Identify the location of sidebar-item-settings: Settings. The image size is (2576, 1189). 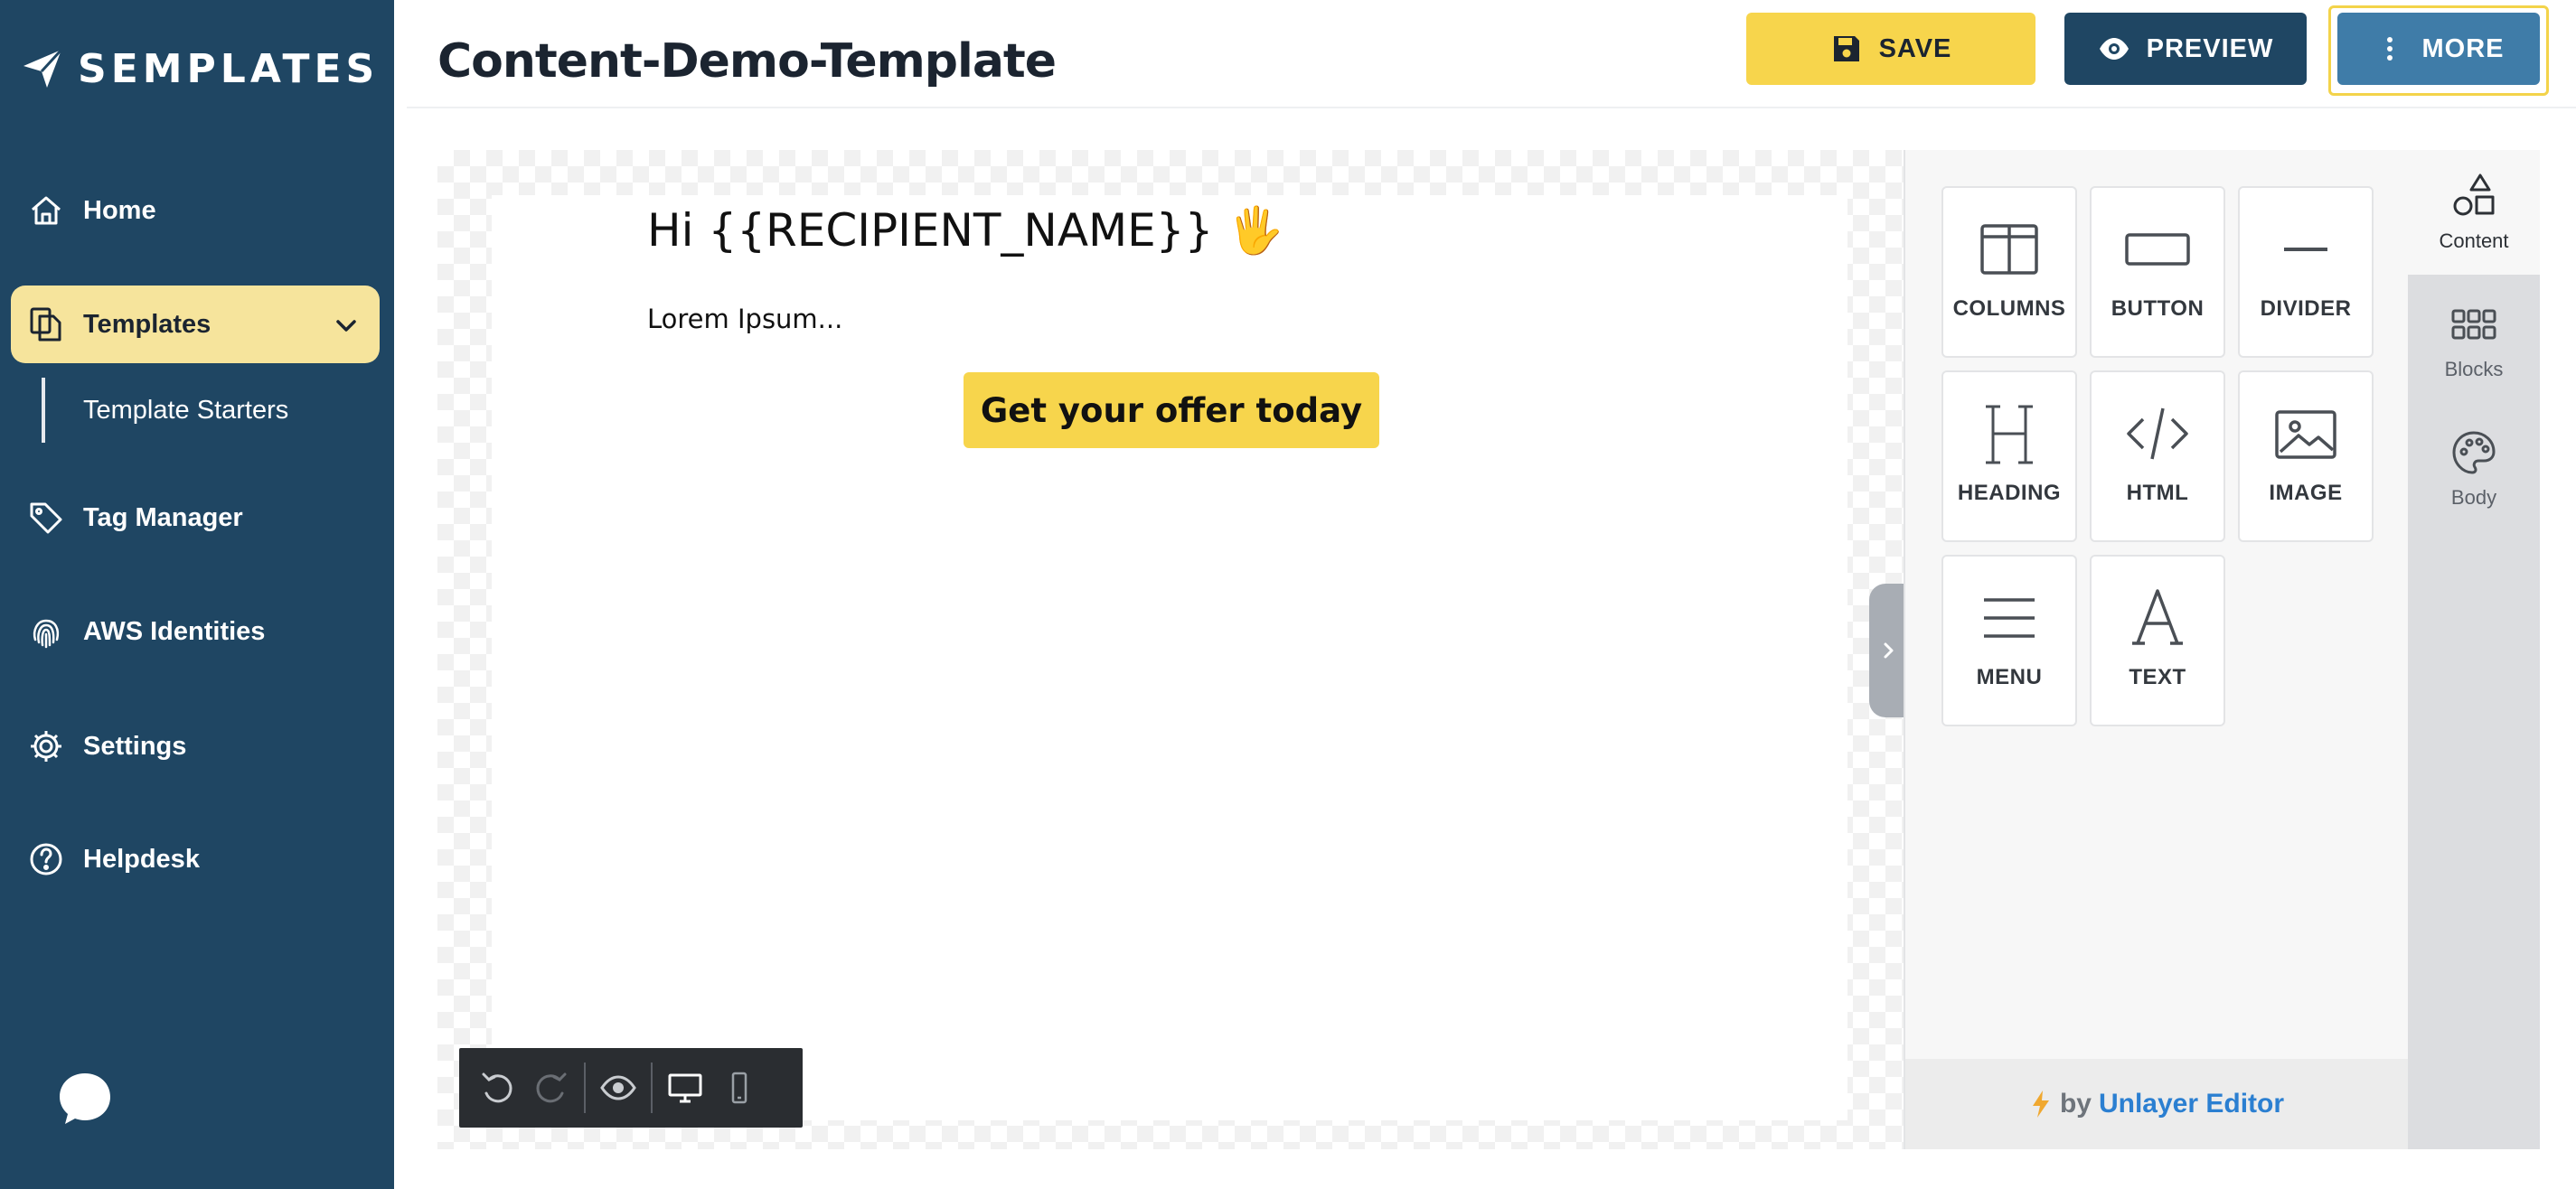
(195, 746).